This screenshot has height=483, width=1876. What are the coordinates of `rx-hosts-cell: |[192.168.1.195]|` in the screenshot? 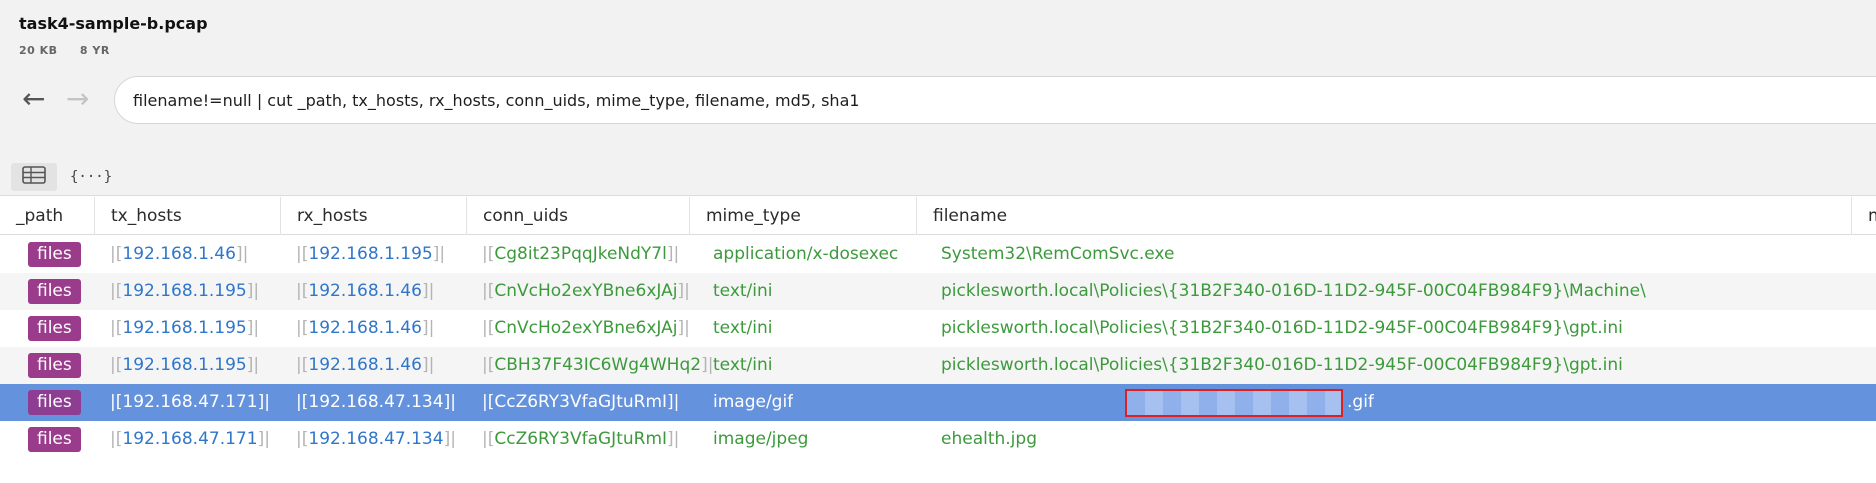 It's located at (371, 254).